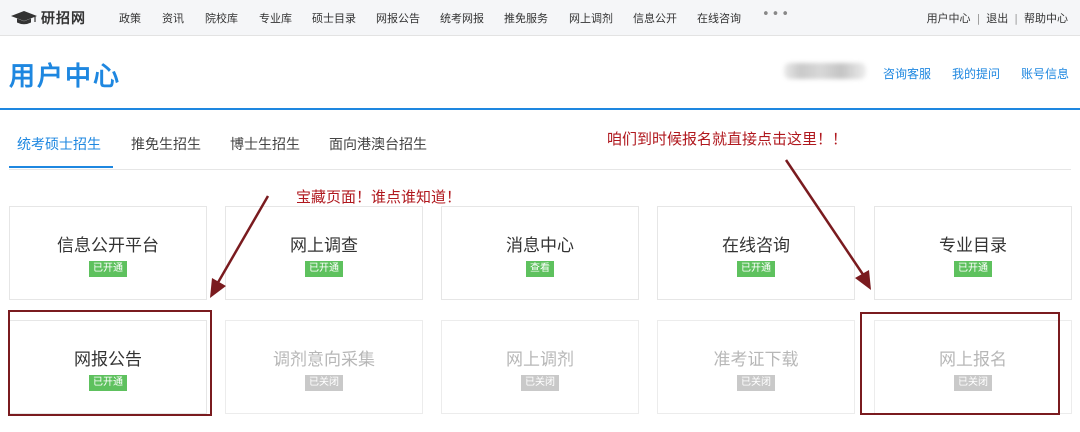  Describe the element at coordinates (727, 139) in the screenshot. I see `annotation-right: 咱们到时候报名就直接点击这里！！` at that location.